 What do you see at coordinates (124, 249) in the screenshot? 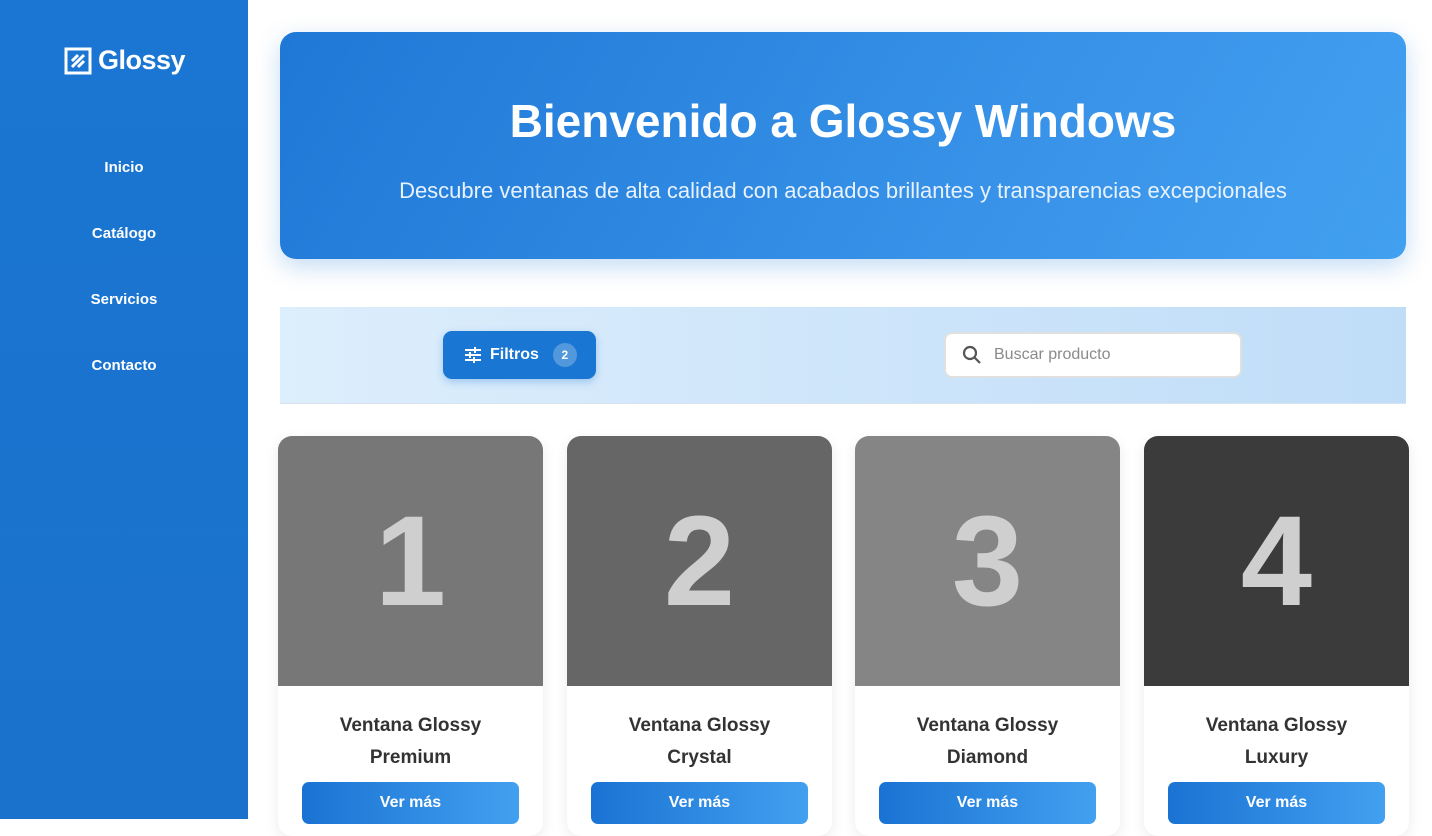
I see `nav-item-catalogo: Catálogo` at bounding box center [124, 249].